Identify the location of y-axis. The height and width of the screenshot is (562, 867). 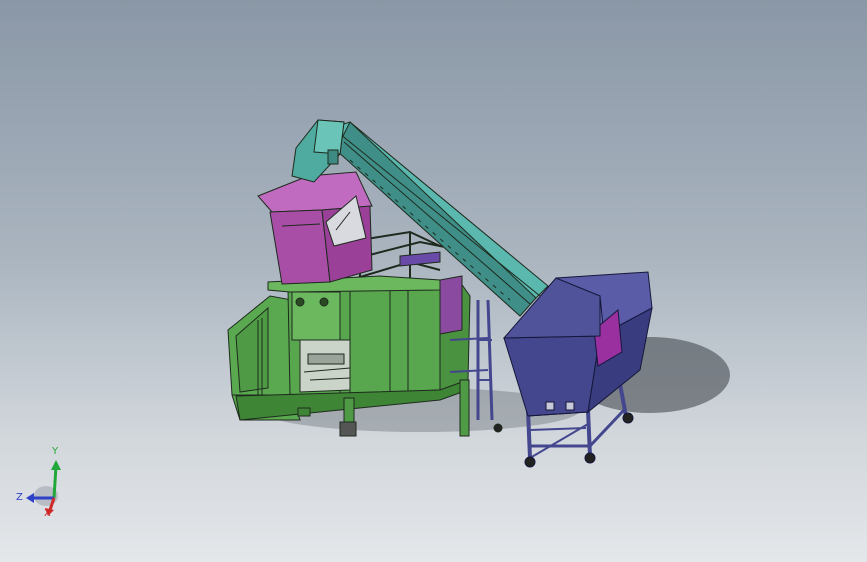
(55, 482).